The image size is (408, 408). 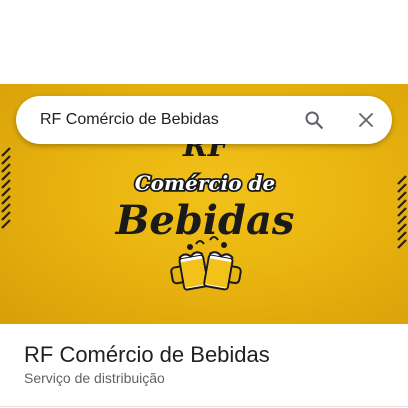 I want to click on search-bar: RF Comércio de Bebidas, so click(x=204, y=120).